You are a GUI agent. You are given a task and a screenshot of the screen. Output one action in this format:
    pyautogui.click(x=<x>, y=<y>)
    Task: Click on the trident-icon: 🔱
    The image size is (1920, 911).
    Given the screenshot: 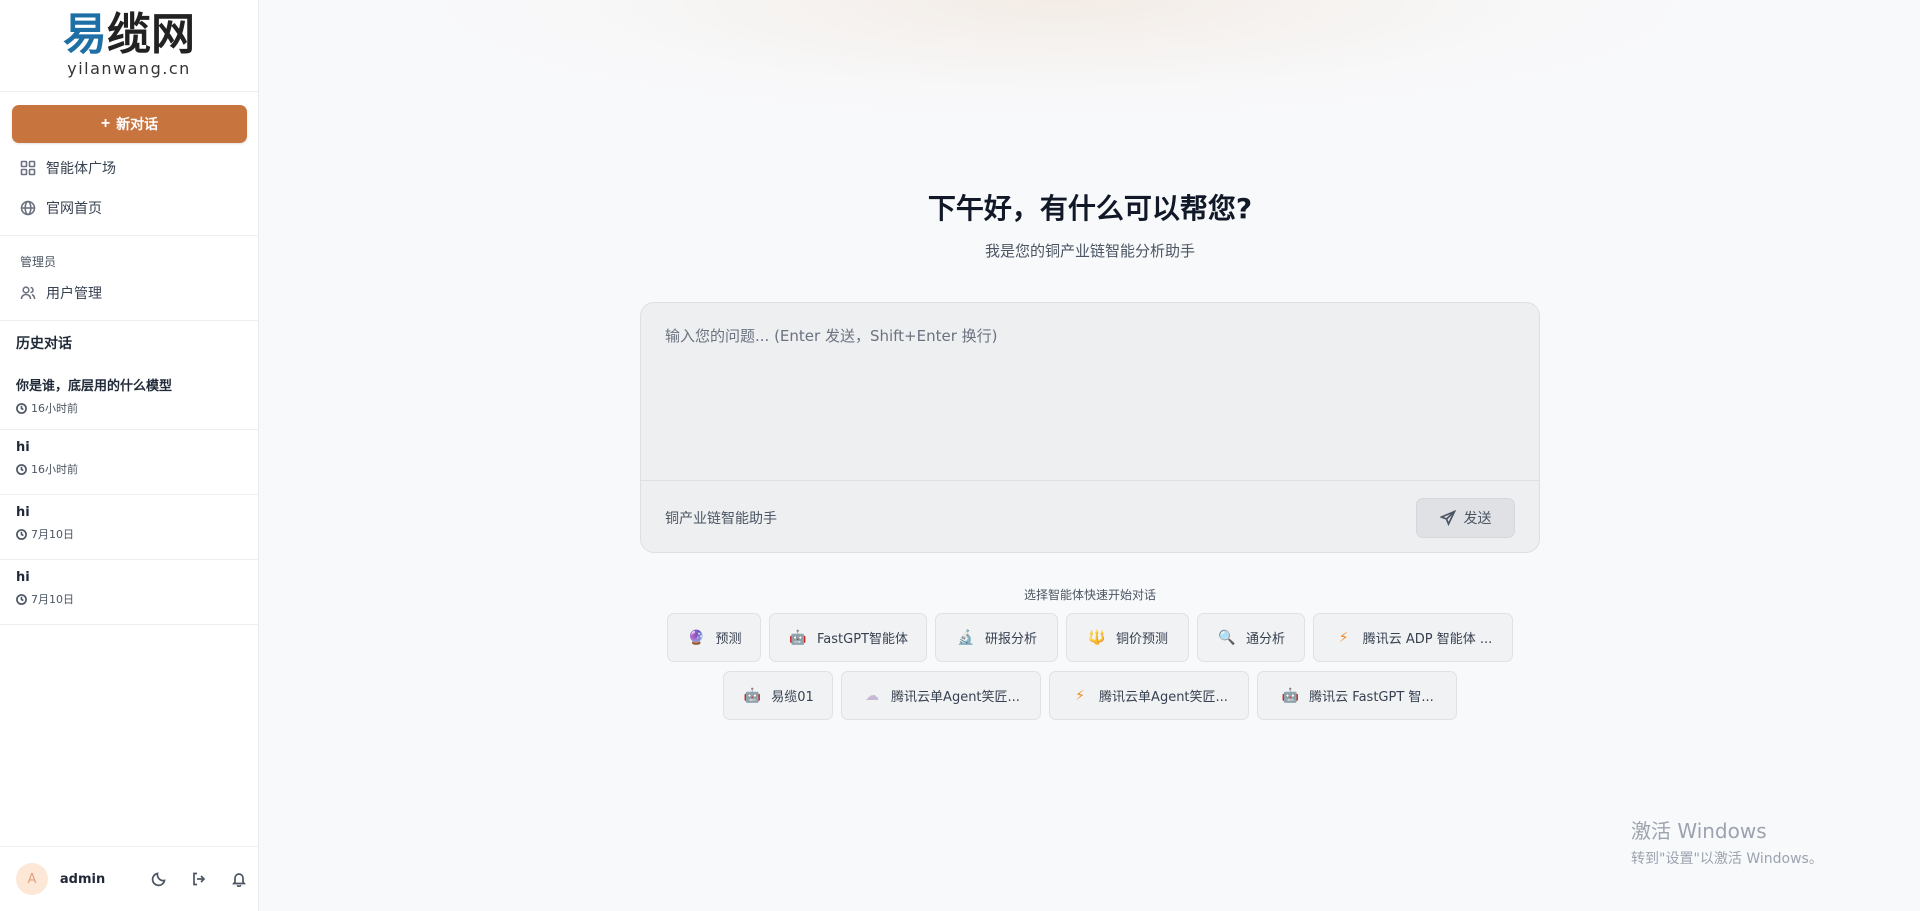 What is the action you would take?
    pyautogui.click(x=1097, y=637)
    